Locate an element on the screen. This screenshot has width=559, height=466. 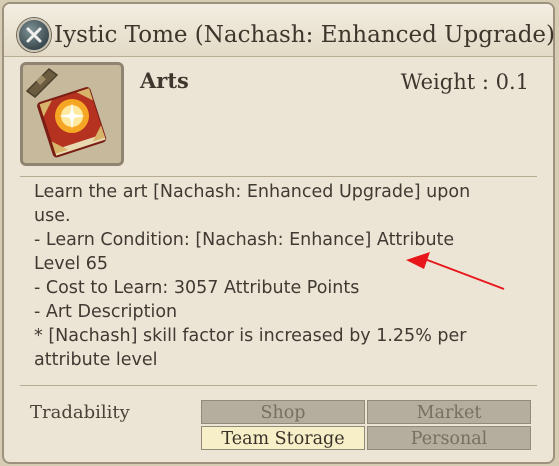
title-bar: Iystic Tome (Nachash: Enhanced Upgrade) is located at coordinates (280, 30).